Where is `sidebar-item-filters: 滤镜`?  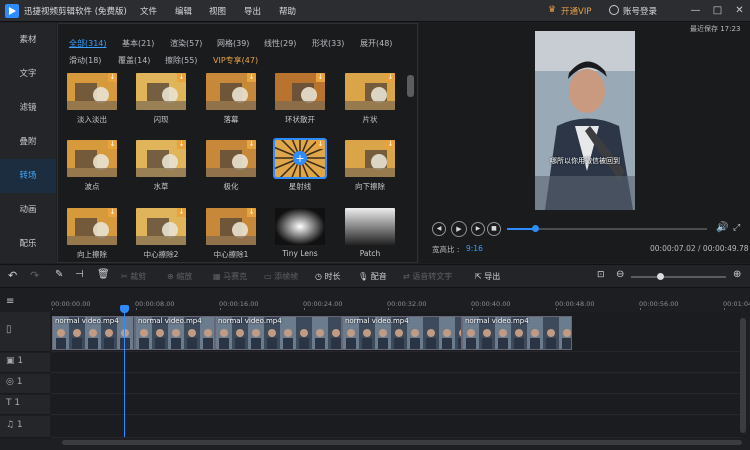
sidebar-item-filters: 滤镜 is located at coordinates (28, 108).